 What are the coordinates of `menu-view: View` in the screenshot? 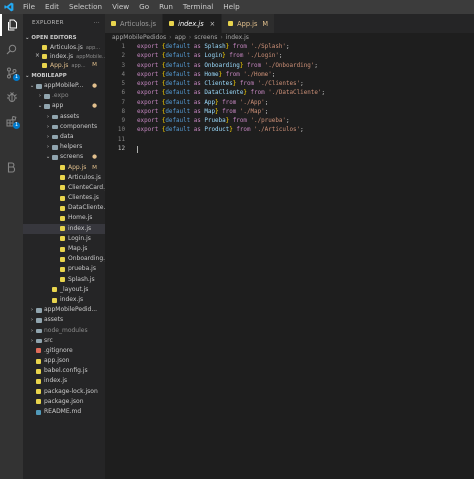 It's located at (120, 7).